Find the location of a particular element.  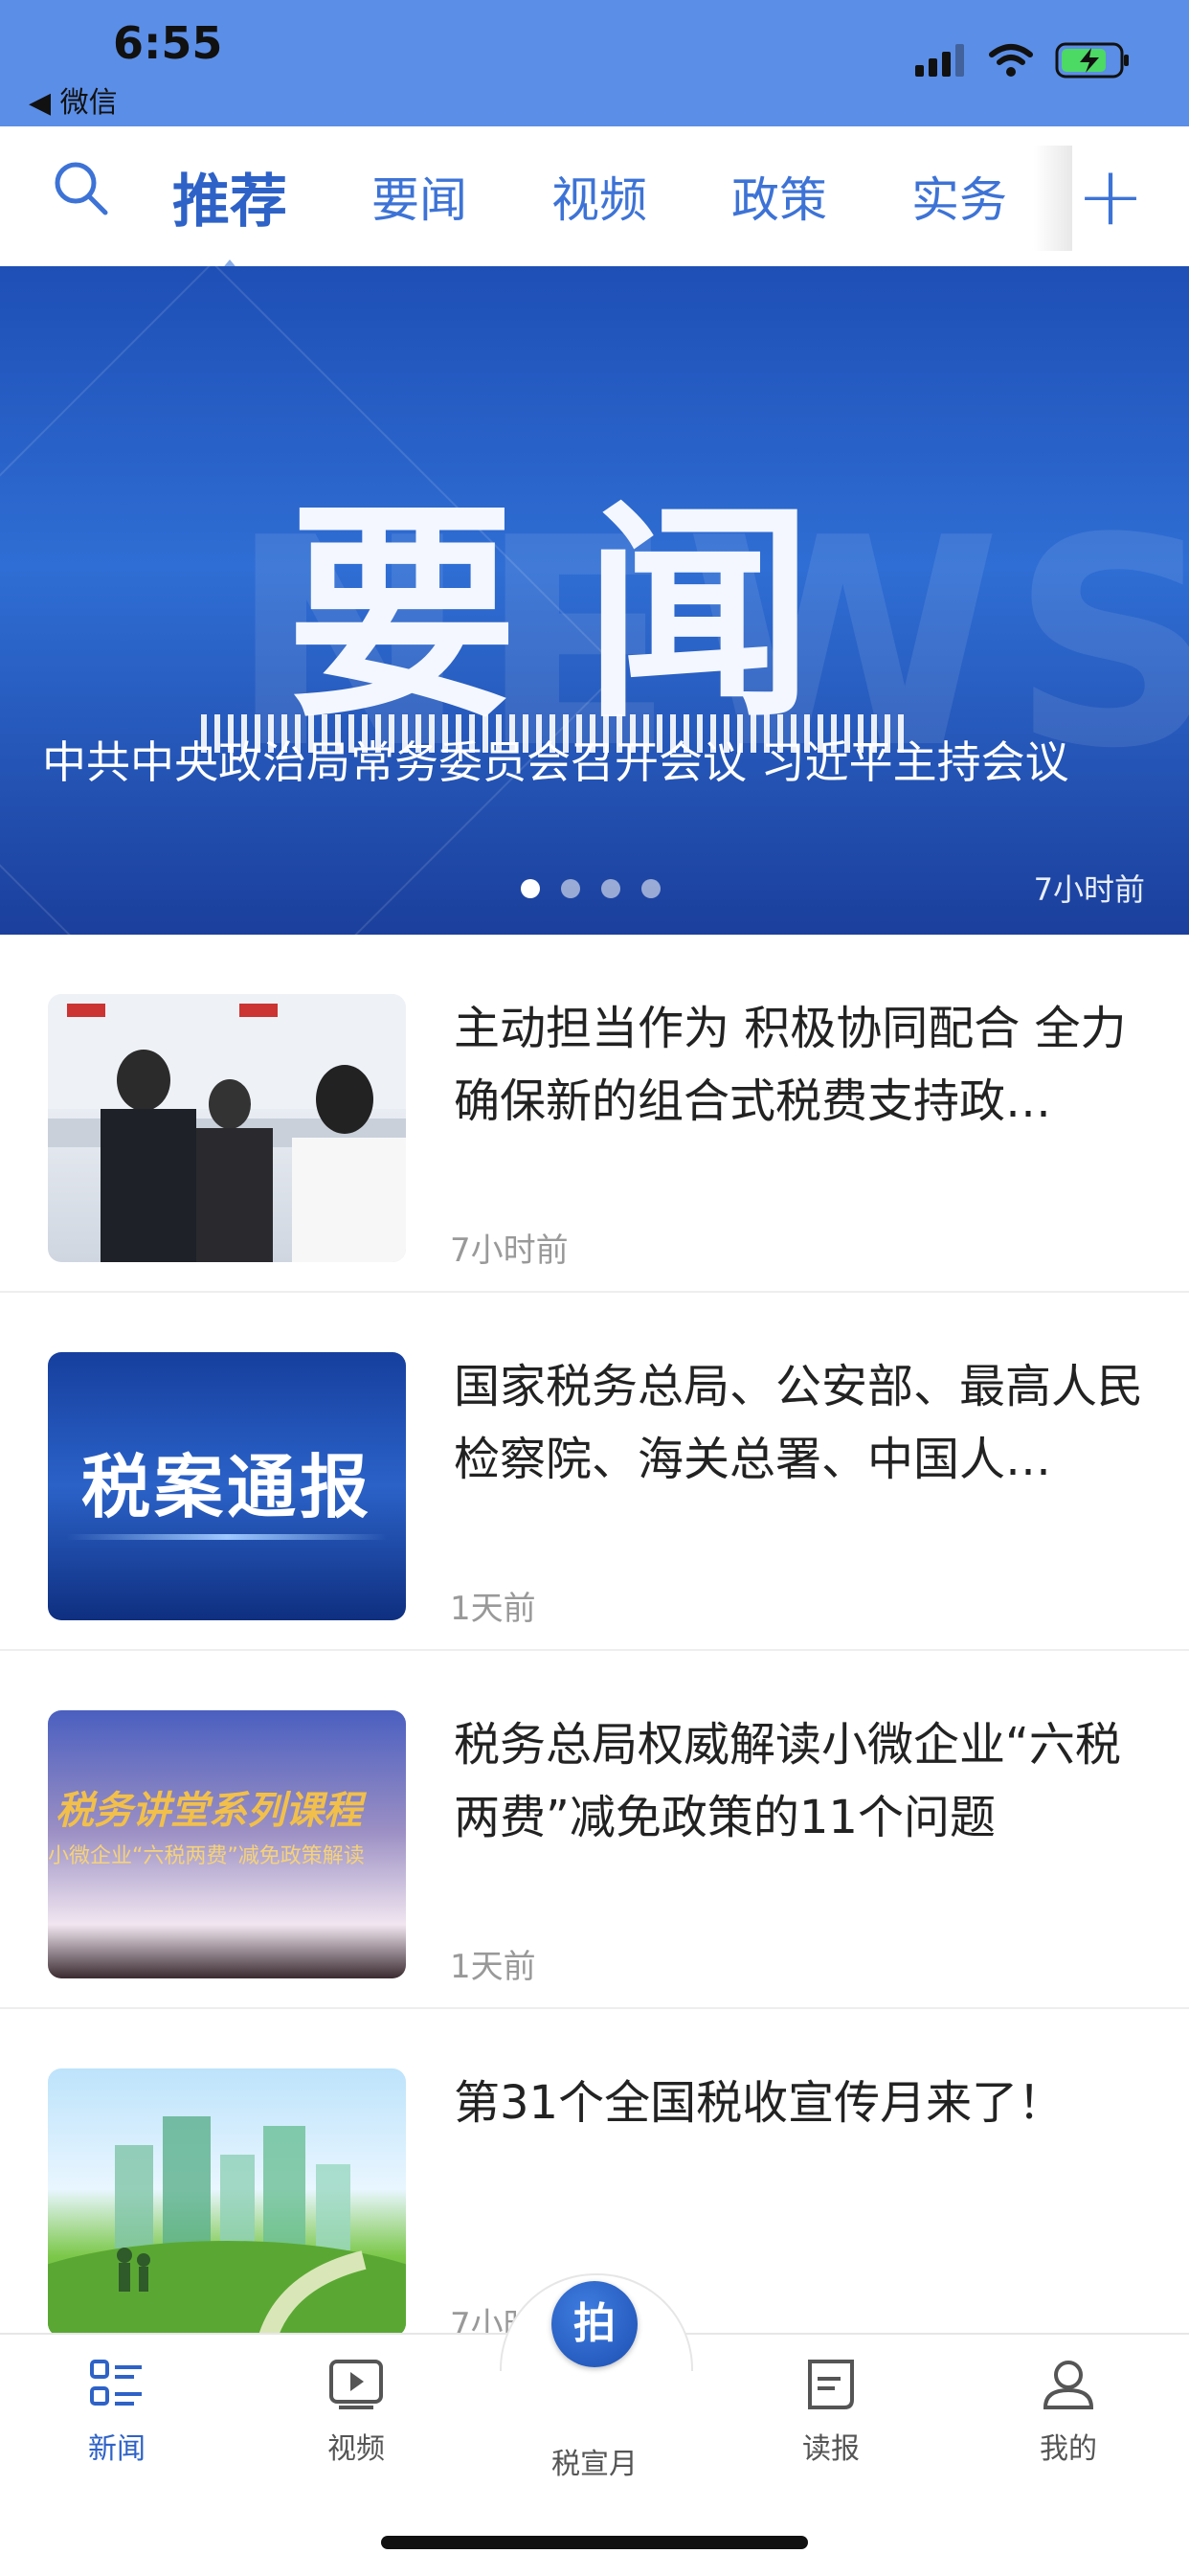

channel-nav: 推荐 要闻 视频 政策 实务 + is located at coordinates (594, 198).